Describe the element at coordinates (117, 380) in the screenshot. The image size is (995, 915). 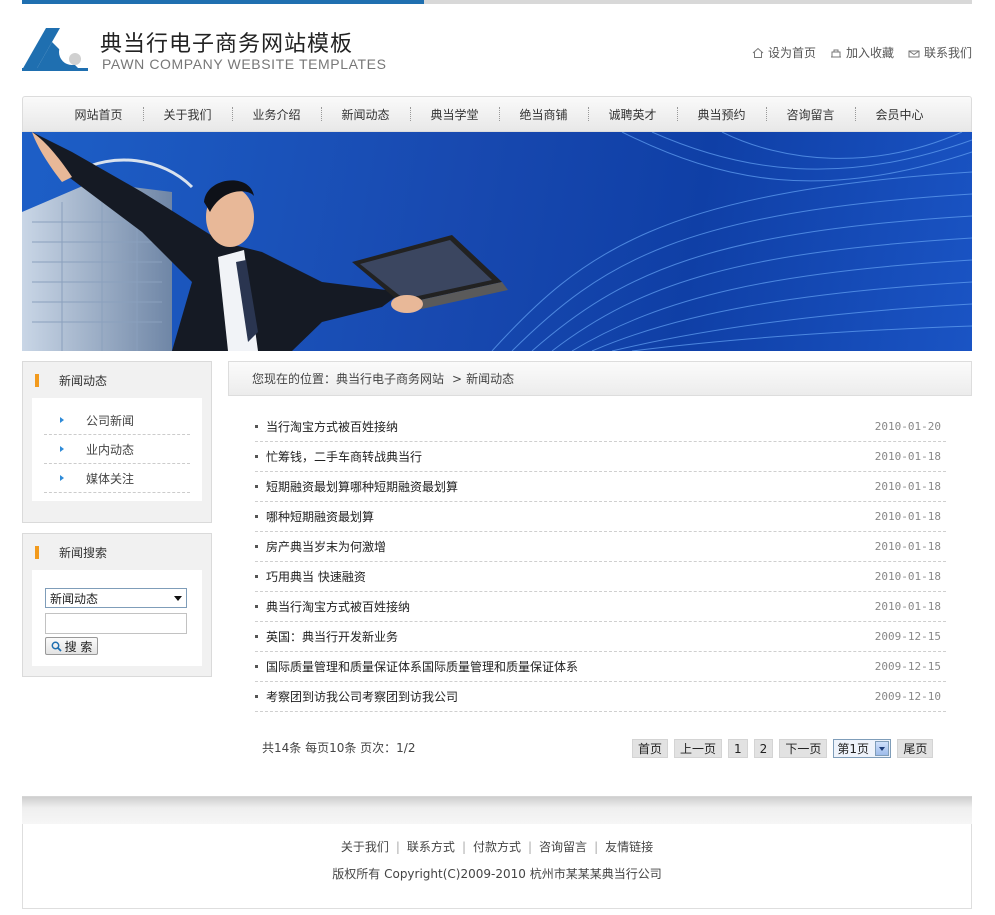
I see `sidebar-news-header: 新闻动态` at that location.